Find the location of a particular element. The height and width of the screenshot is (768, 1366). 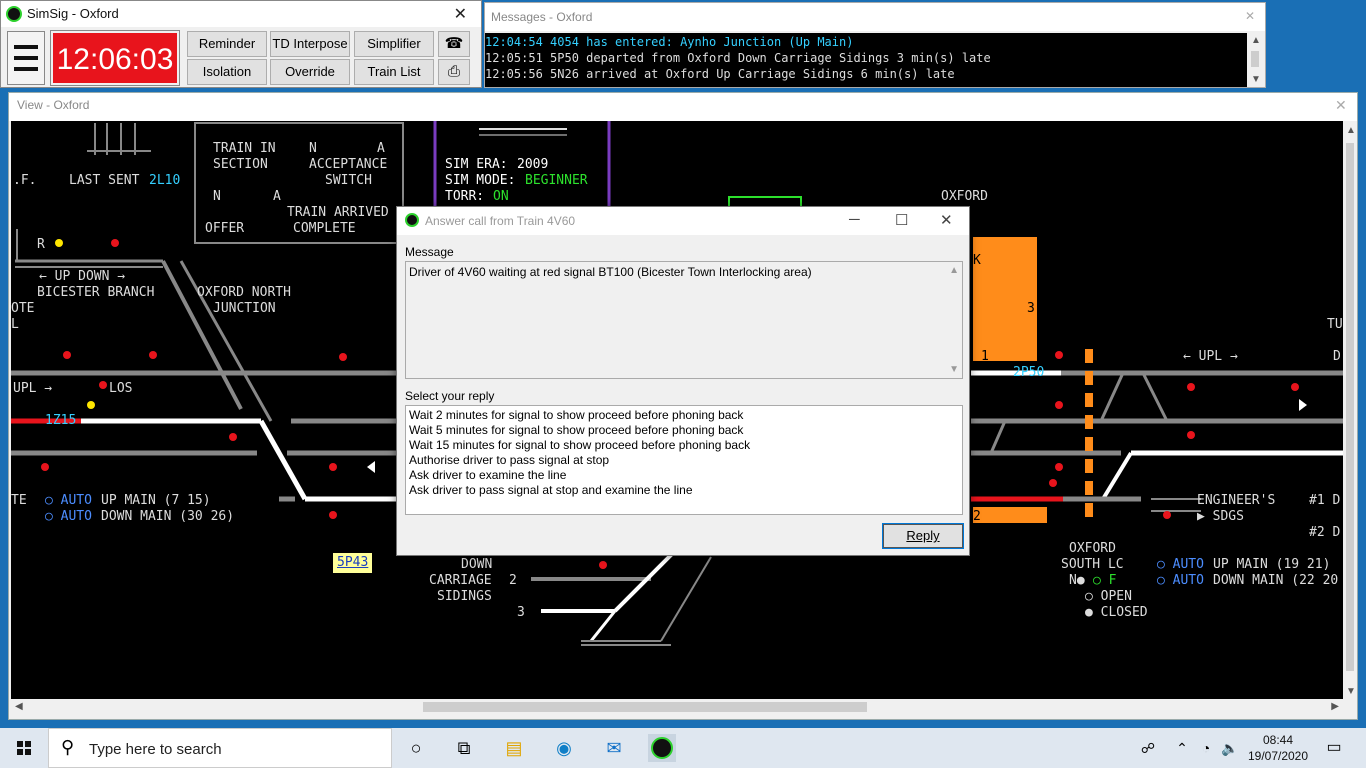

start-button is located at coordinates (24, 748).